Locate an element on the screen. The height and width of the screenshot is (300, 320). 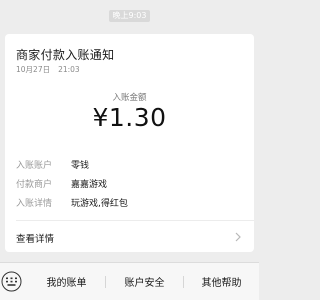
message-timestamp: 晚上9:03 is located at coordinates (129, 16).